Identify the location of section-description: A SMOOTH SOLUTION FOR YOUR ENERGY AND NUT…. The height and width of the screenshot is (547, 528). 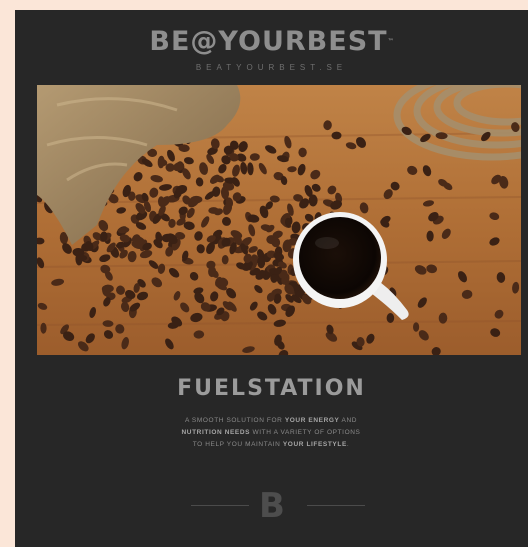
(271, 433).